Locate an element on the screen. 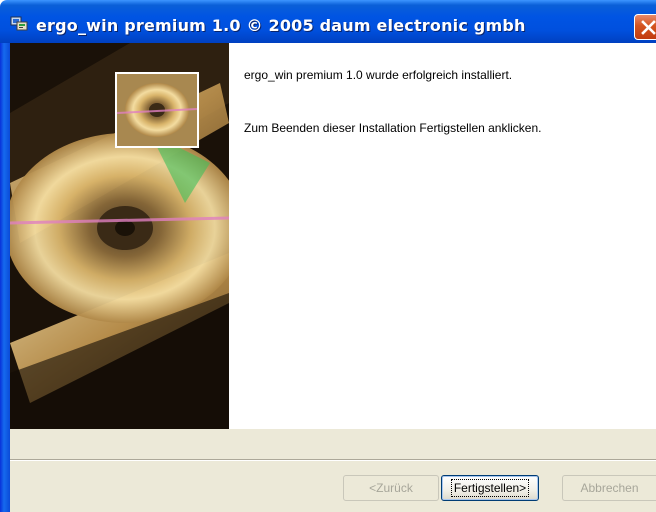 The image size is (656, 512). close-button is located at coordinates (645, 27).